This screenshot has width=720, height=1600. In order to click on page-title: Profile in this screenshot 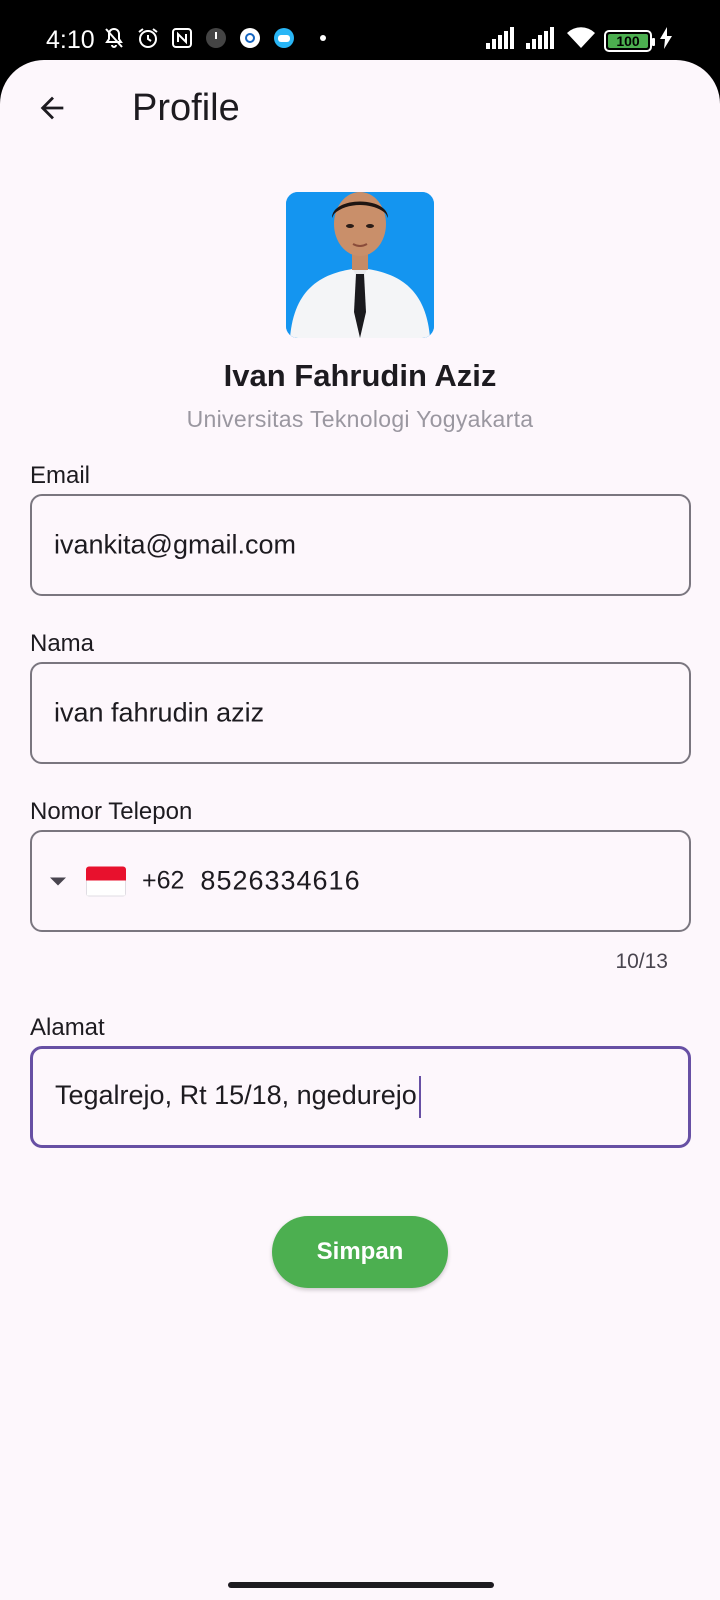, I will do `click(186, 108)`.